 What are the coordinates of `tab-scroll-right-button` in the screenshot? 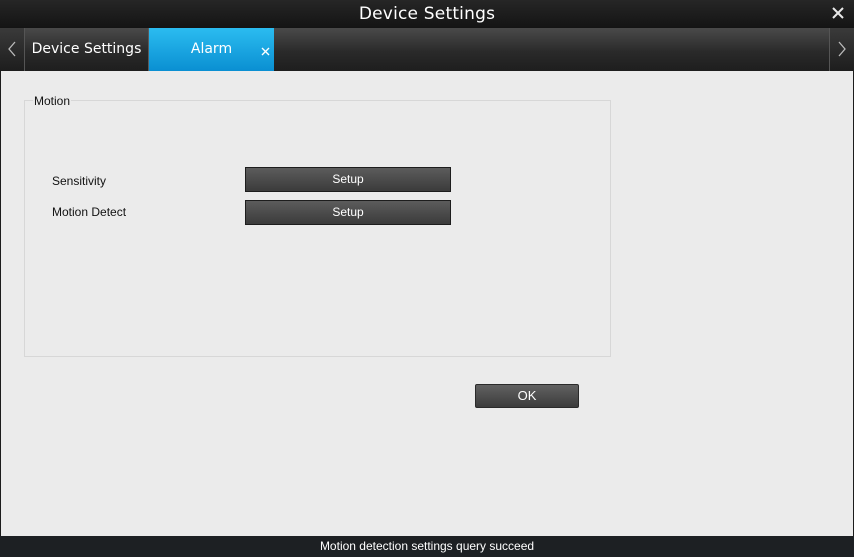 It's located at (841, 49).